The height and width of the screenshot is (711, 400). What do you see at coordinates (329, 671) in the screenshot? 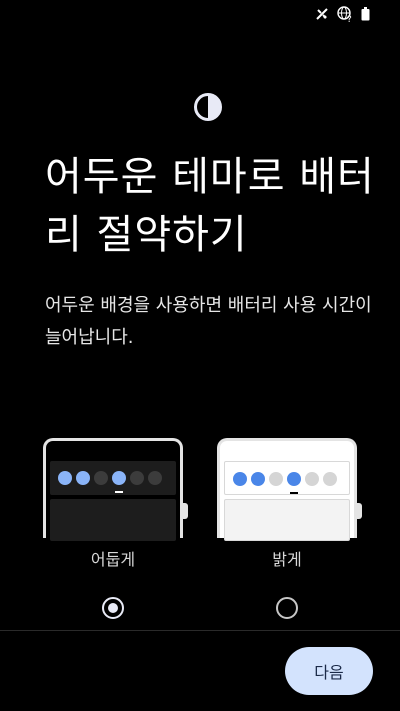
I see `next-button: 다음` at bounding box center [329, 671].